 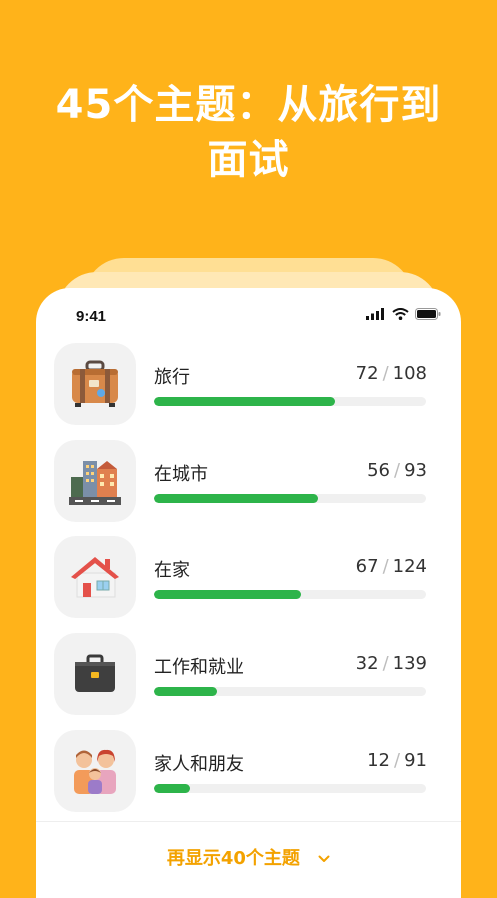 What do you see at coordinates (367, 373) in the screenshot?
I see `topic-count-done: 72` at bounding box center [367, 373].